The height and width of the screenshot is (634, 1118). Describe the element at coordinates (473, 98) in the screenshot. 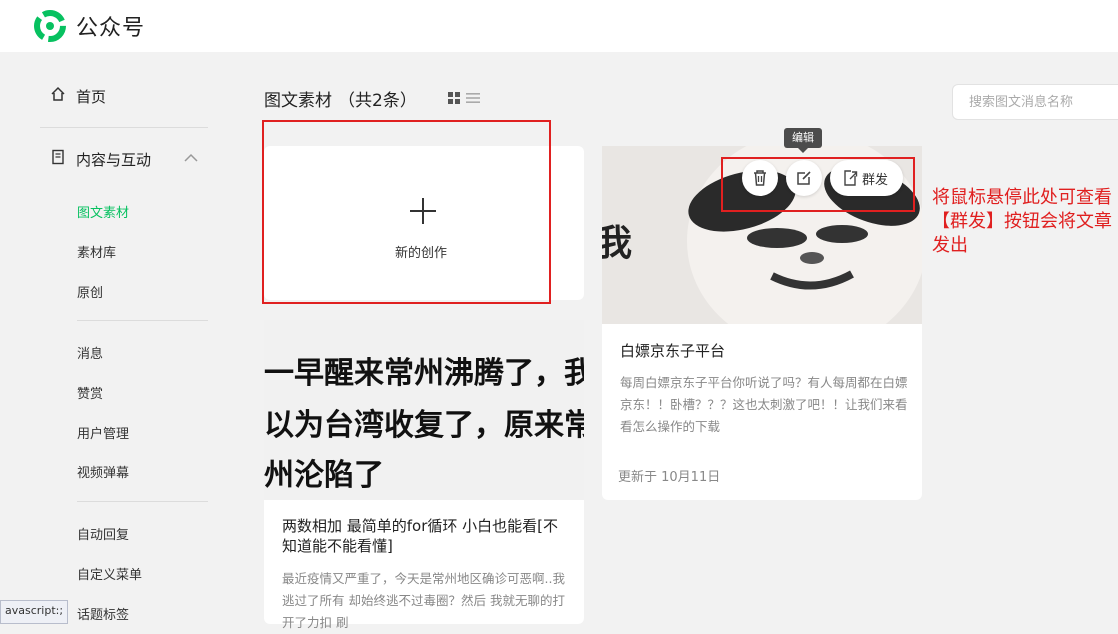

I see `list-view-icon` at that location.